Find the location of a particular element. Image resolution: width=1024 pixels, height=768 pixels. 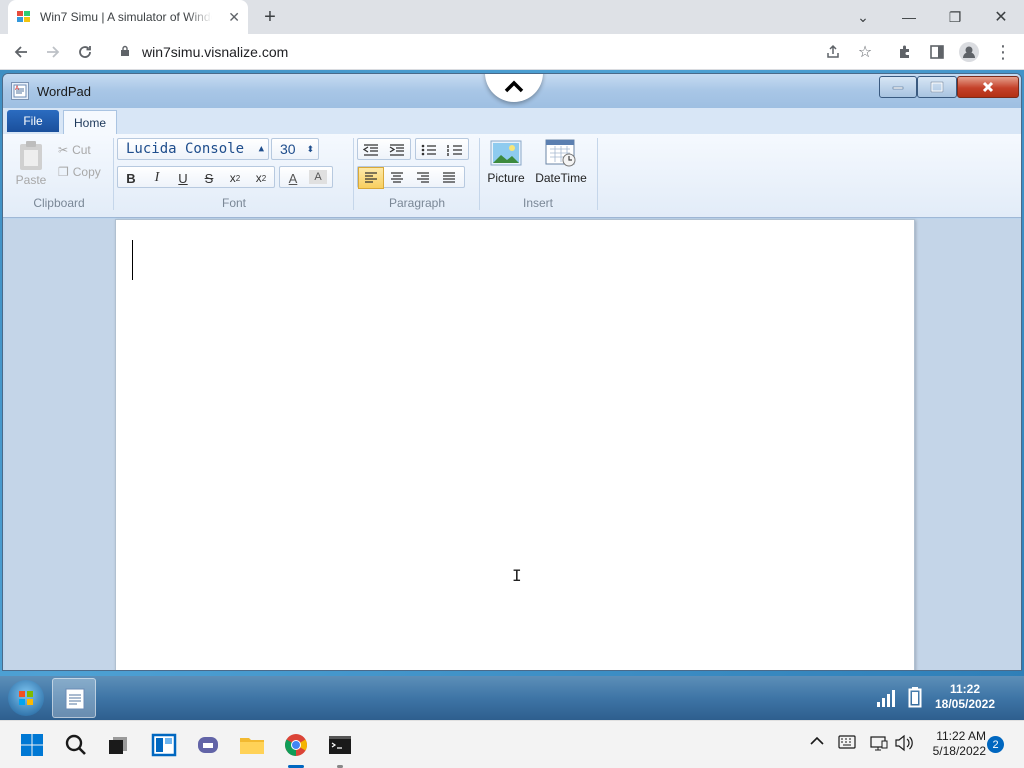

terminal-icon is located at coordinates (340, 745).